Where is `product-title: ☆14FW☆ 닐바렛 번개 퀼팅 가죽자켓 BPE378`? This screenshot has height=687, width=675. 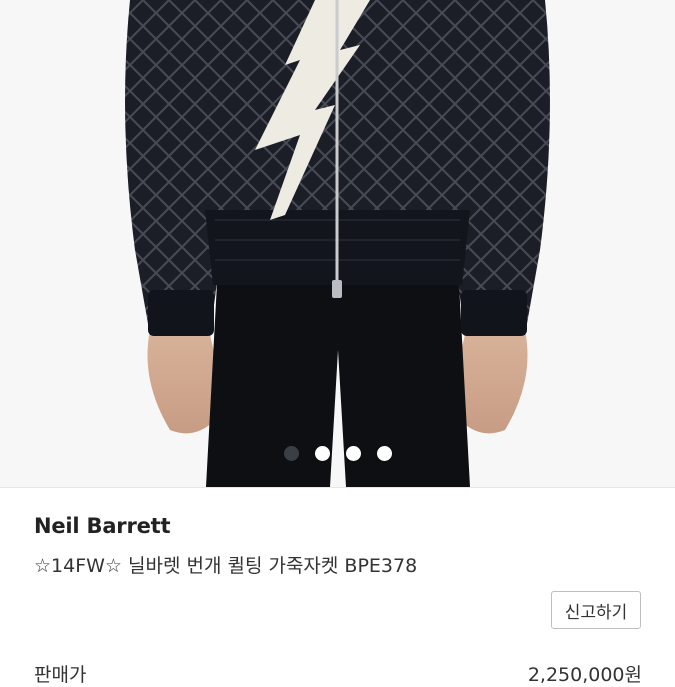 product-title: ☆14FW☆ 닐바렛 번개 퀼팅 가죽자켓 BPE378 is located at coordinates (226, 566).